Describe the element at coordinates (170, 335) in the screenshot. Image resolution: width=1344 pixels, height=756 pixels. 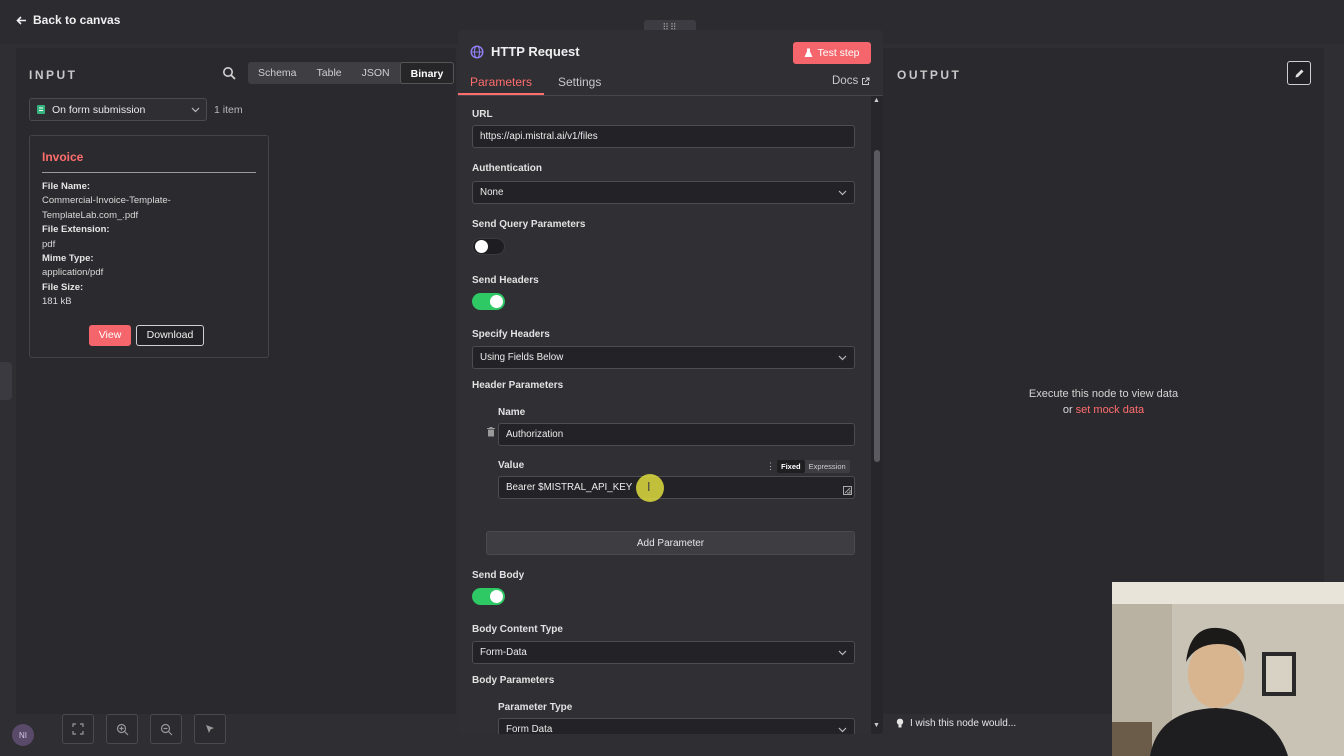
I see `download-file-button: Download` at that location.